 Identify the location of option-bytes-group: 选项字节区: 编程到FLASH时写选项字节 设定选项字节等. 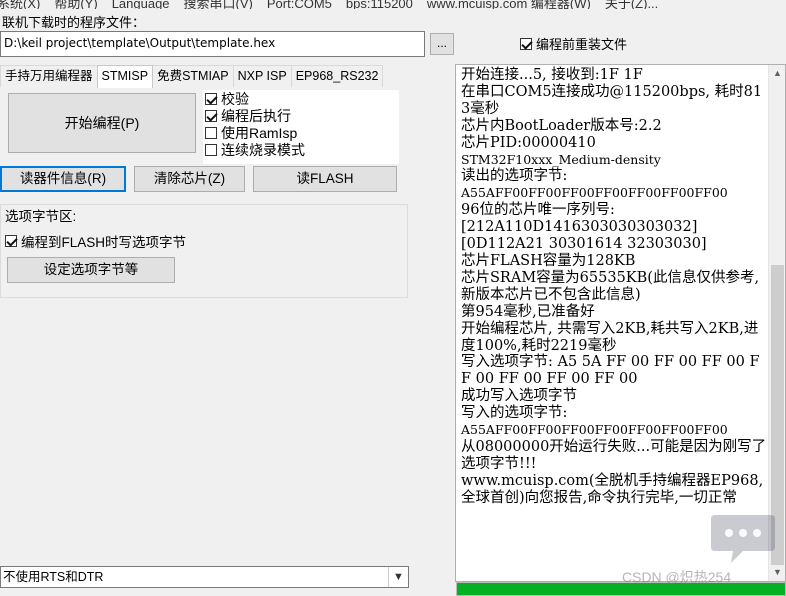
(204, 251).